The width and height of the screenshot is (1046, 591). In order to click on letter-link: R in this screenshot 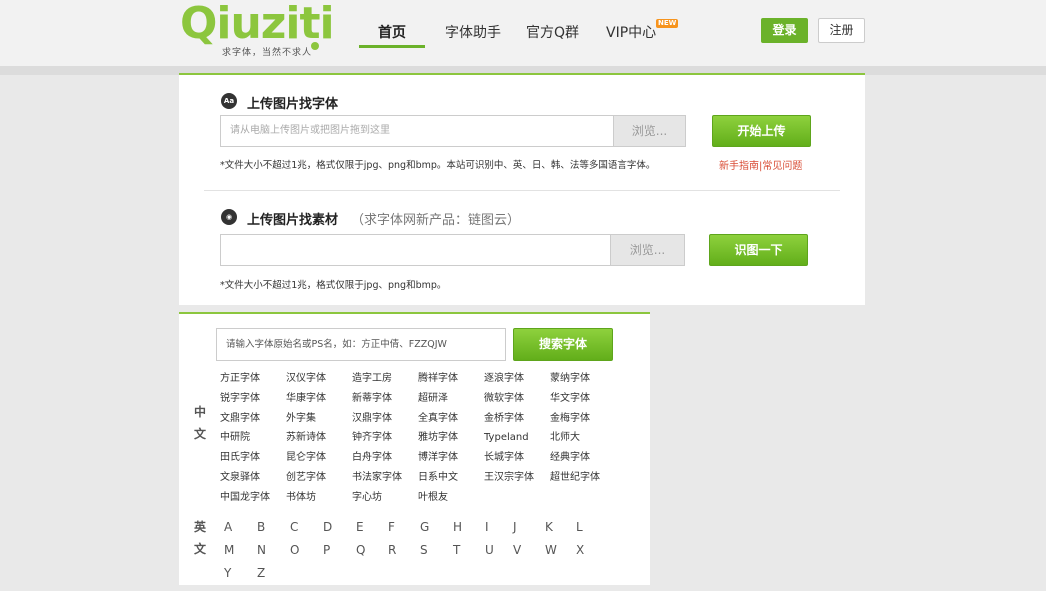, I will do `click(392, 550)`.